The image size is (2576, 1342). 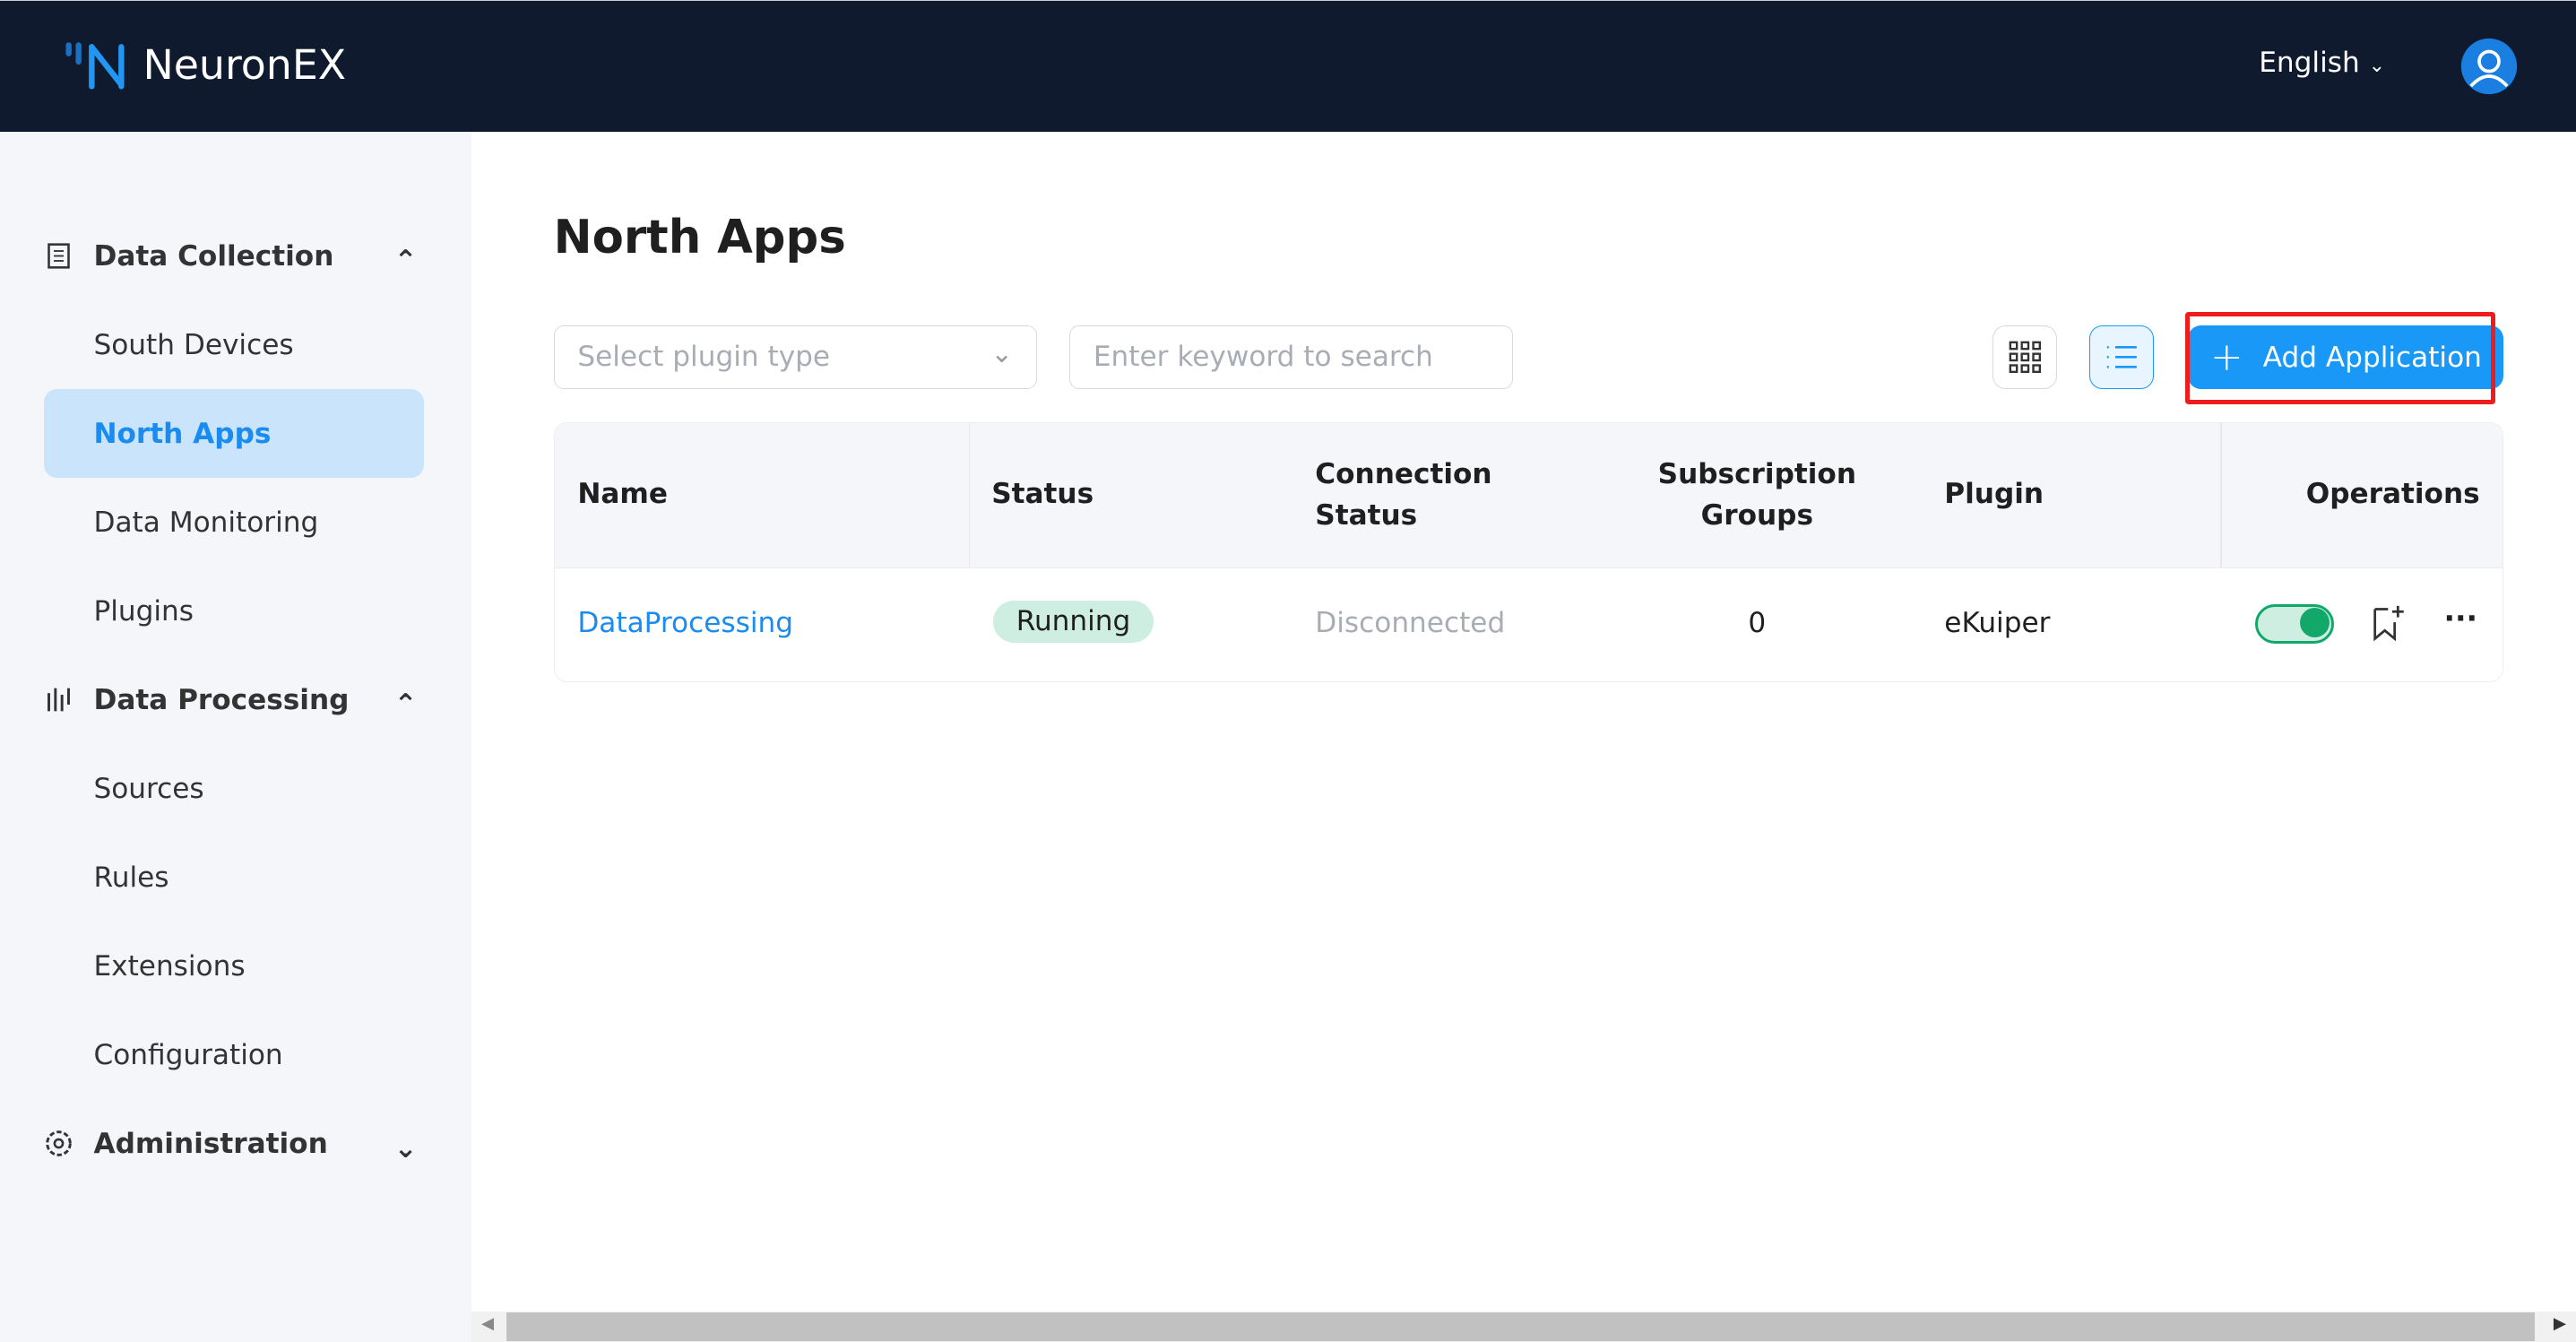 I want to click on sidebar-item-configuration: Configuration, so click(x=233, y=1054).